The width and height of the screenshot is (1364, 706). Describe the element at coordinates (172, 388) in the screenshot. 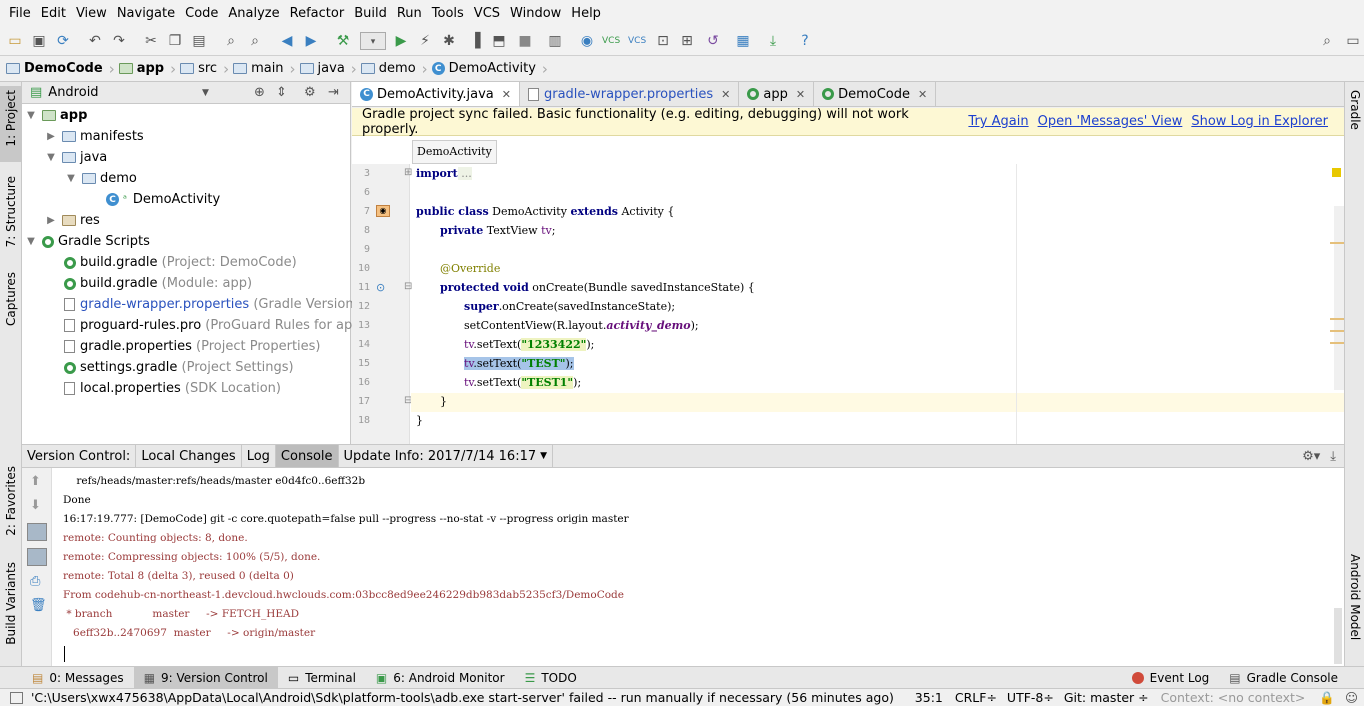

I see `tree-item-local-properties: local.properties (SDK Location)` at that location.